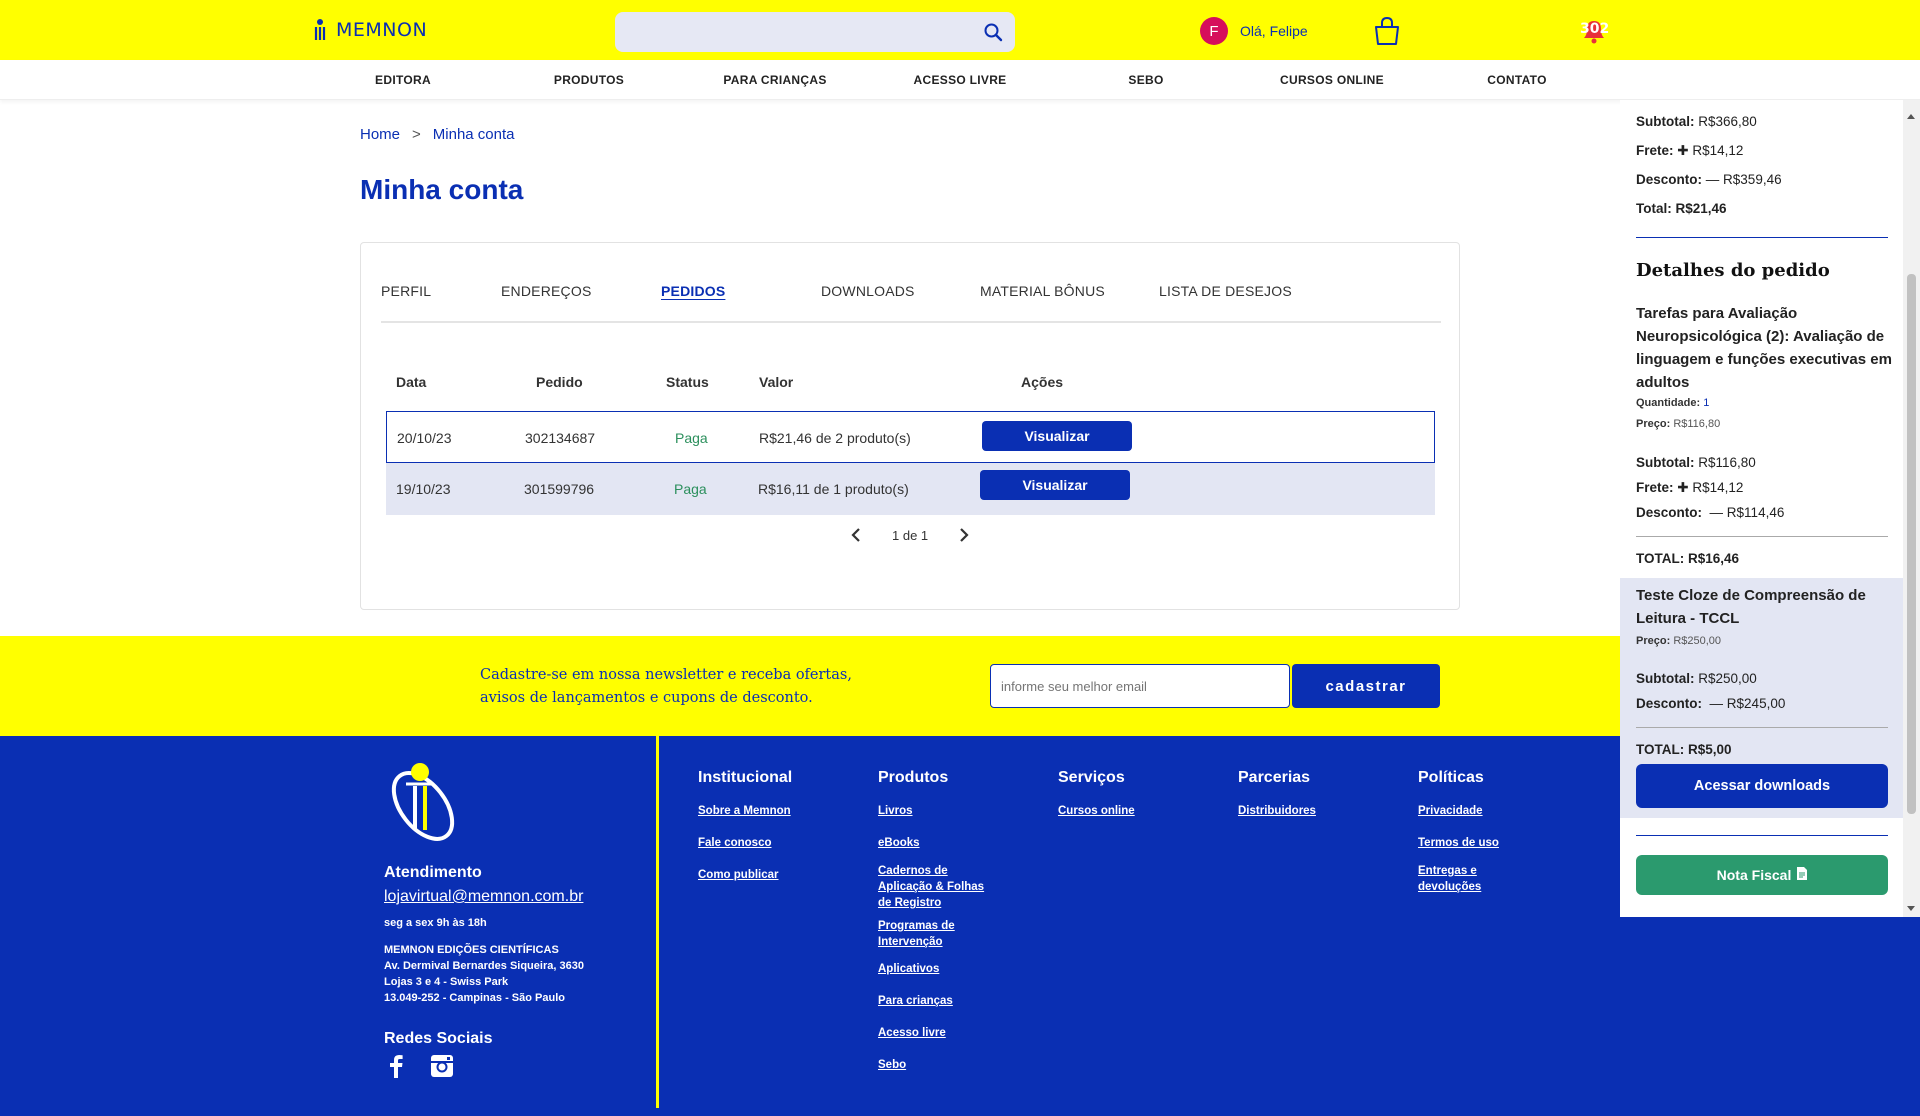 The height and width of the screenshot is (1116, 1920). What do you see at coordinates (380, 134) in the screenshot?
I see `breadcrumb-home: Home` at bounding box center [380, 134].